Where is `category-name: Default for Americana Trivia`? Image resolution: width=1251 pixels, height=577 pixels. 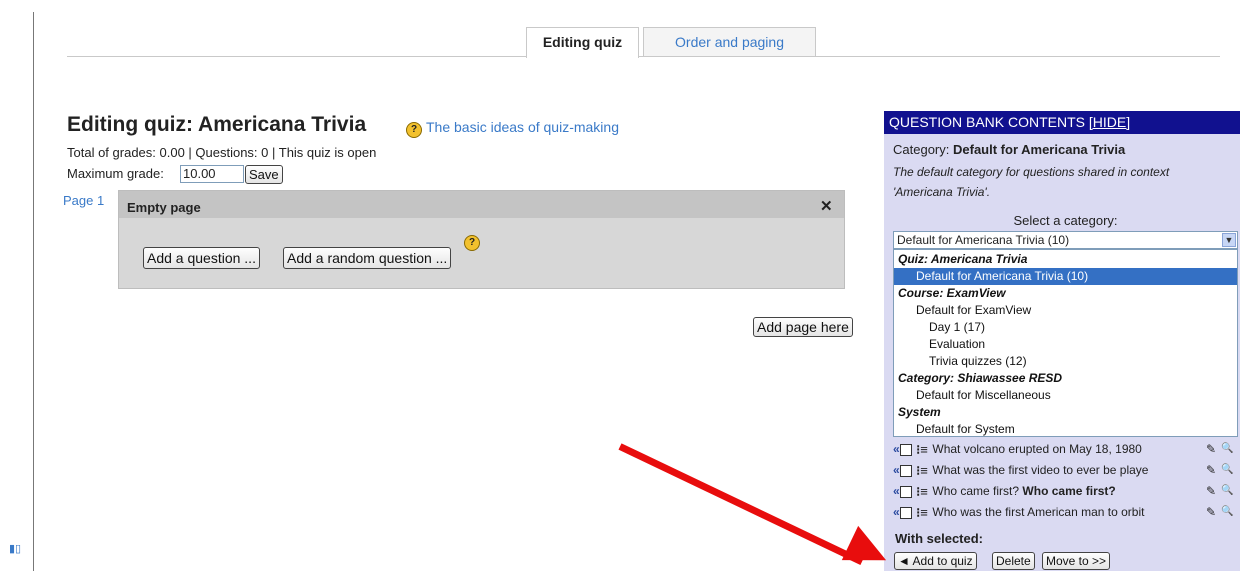
category-name: Default for Americana Trivia is located at coordinates (1039, 149).